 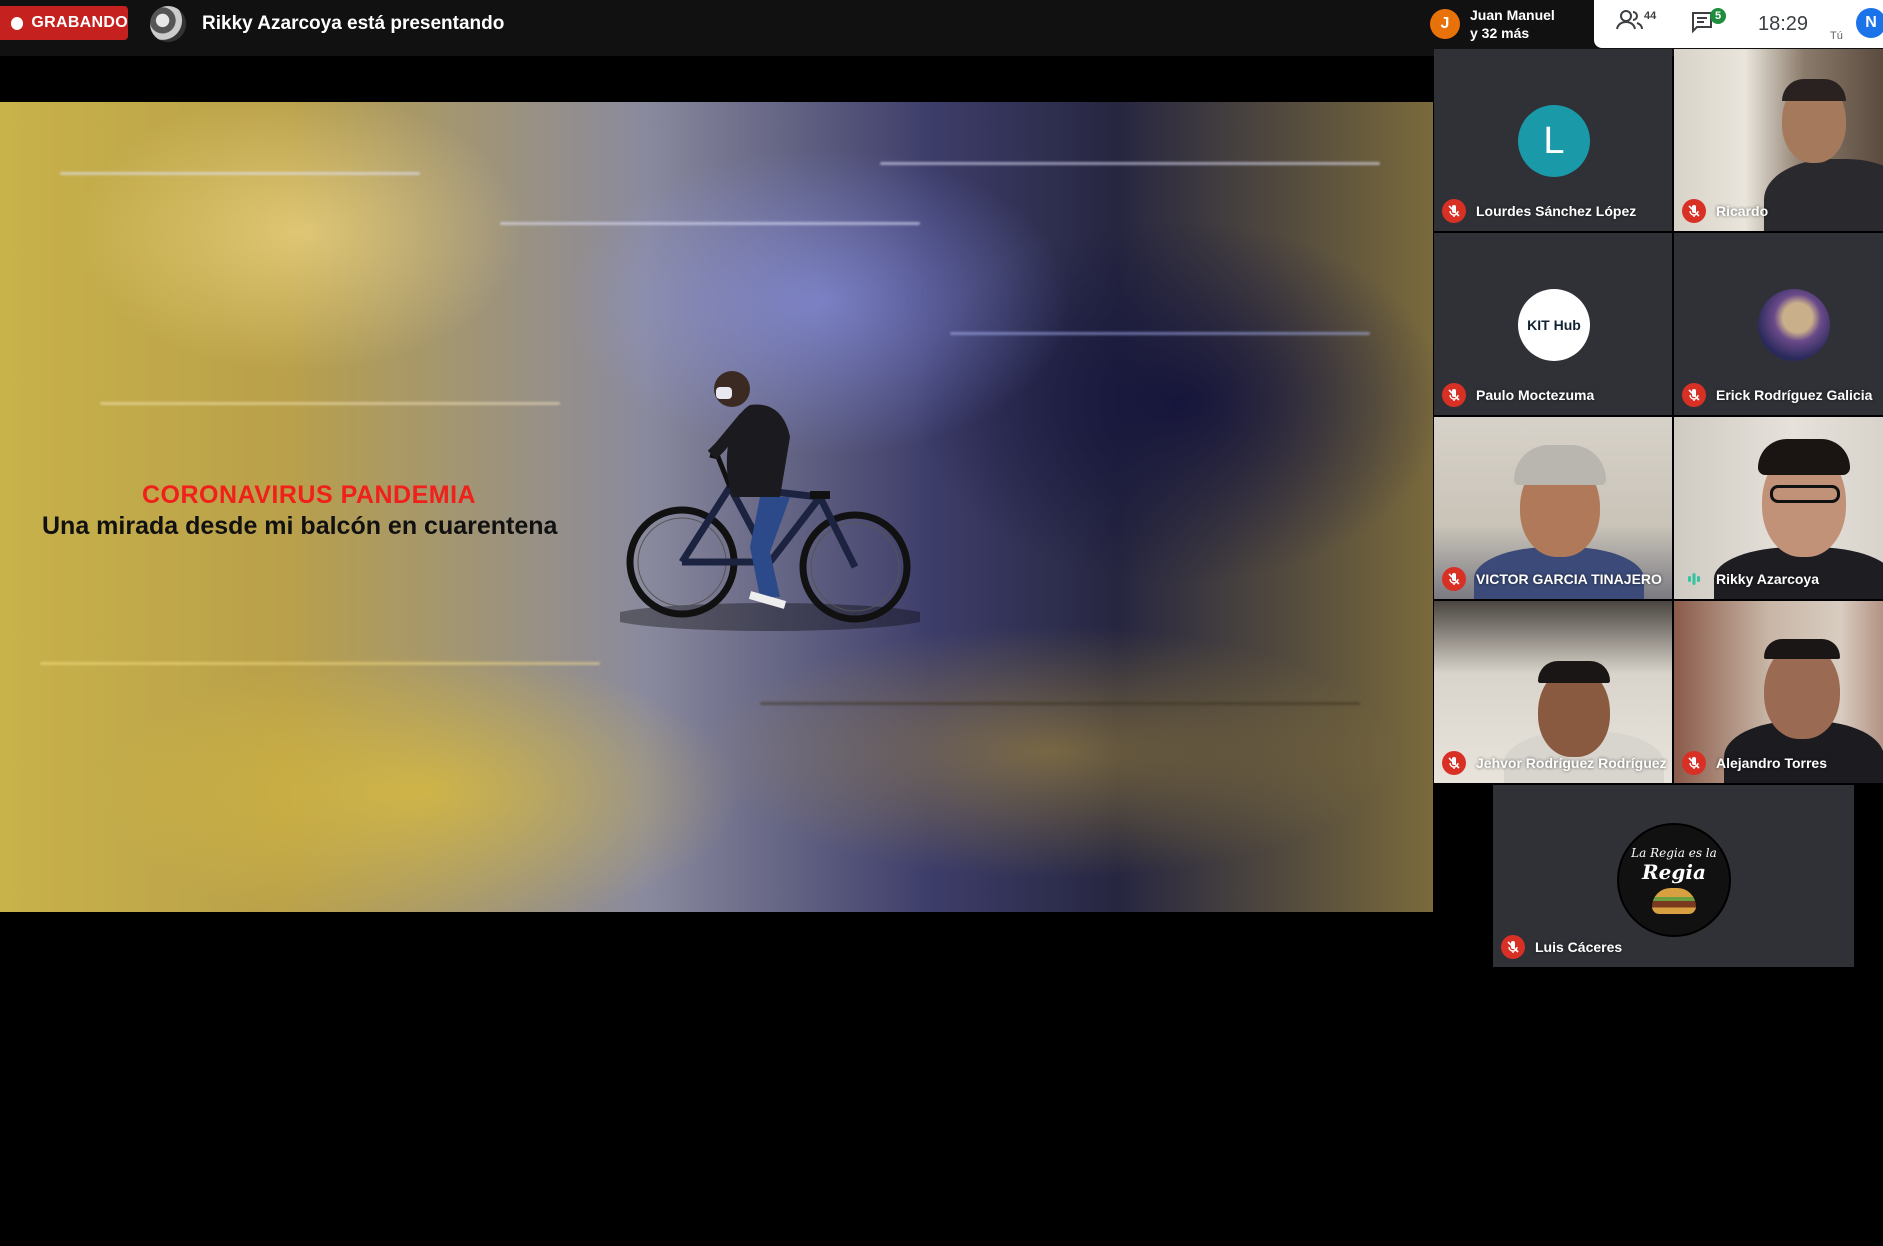 I want to click on avatar, so click(x=1794, y=325).